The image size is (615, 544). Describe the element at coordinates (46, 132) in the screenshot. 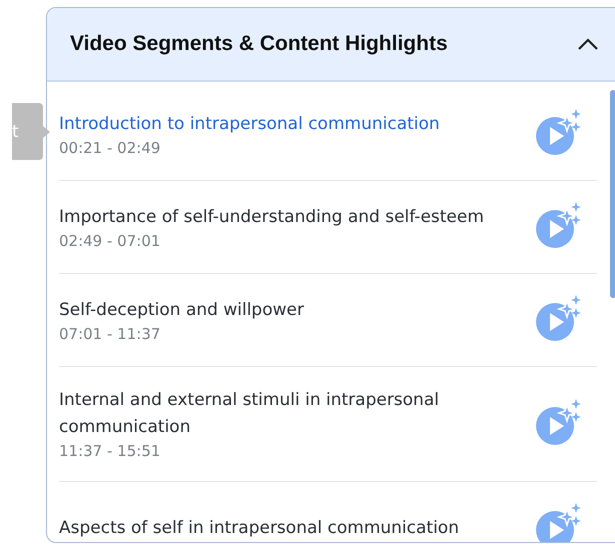

I see `pointer-icon` at that location.